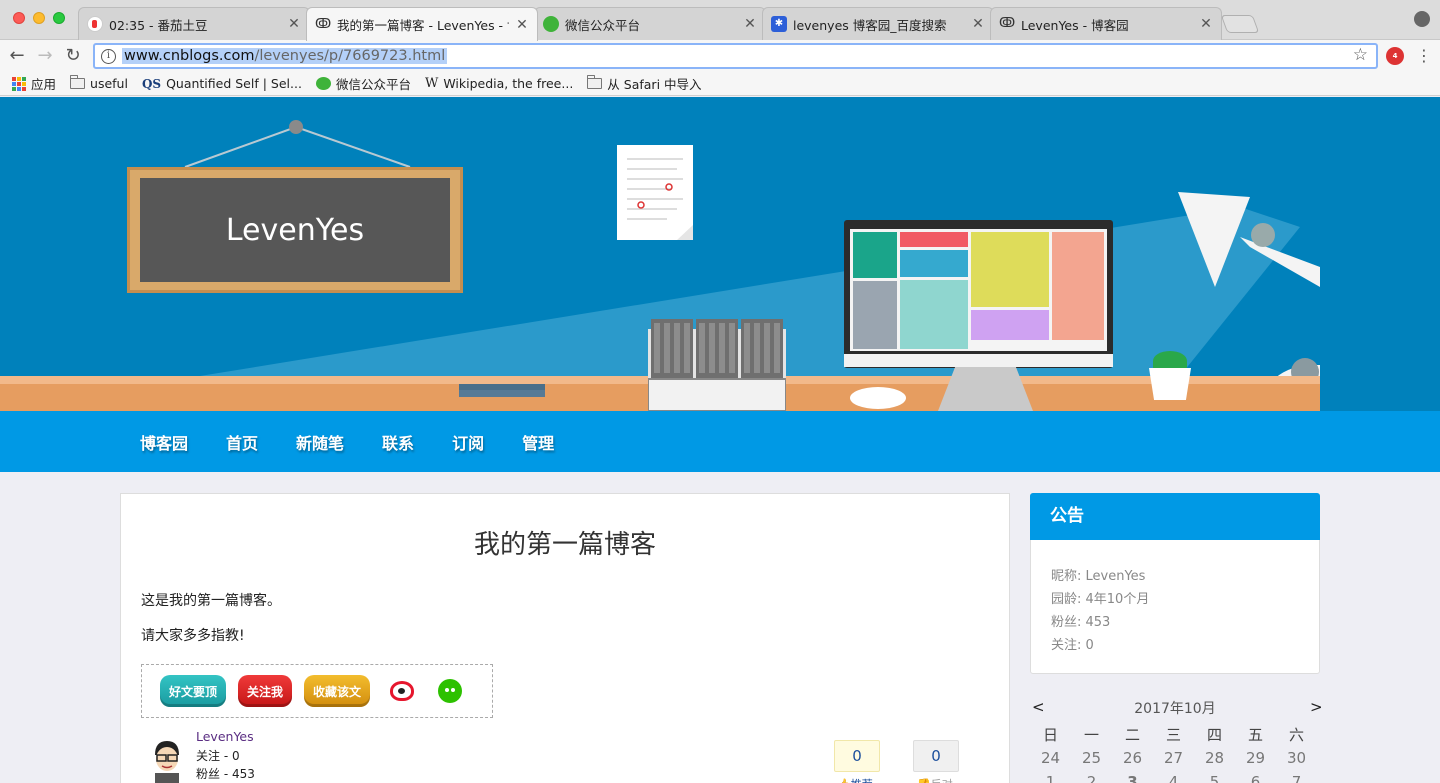 Image resolution: width=1440 pixels, height=783 pixels. I want to click on notice-followers: 粉丝: 453, so click(1081, 622).